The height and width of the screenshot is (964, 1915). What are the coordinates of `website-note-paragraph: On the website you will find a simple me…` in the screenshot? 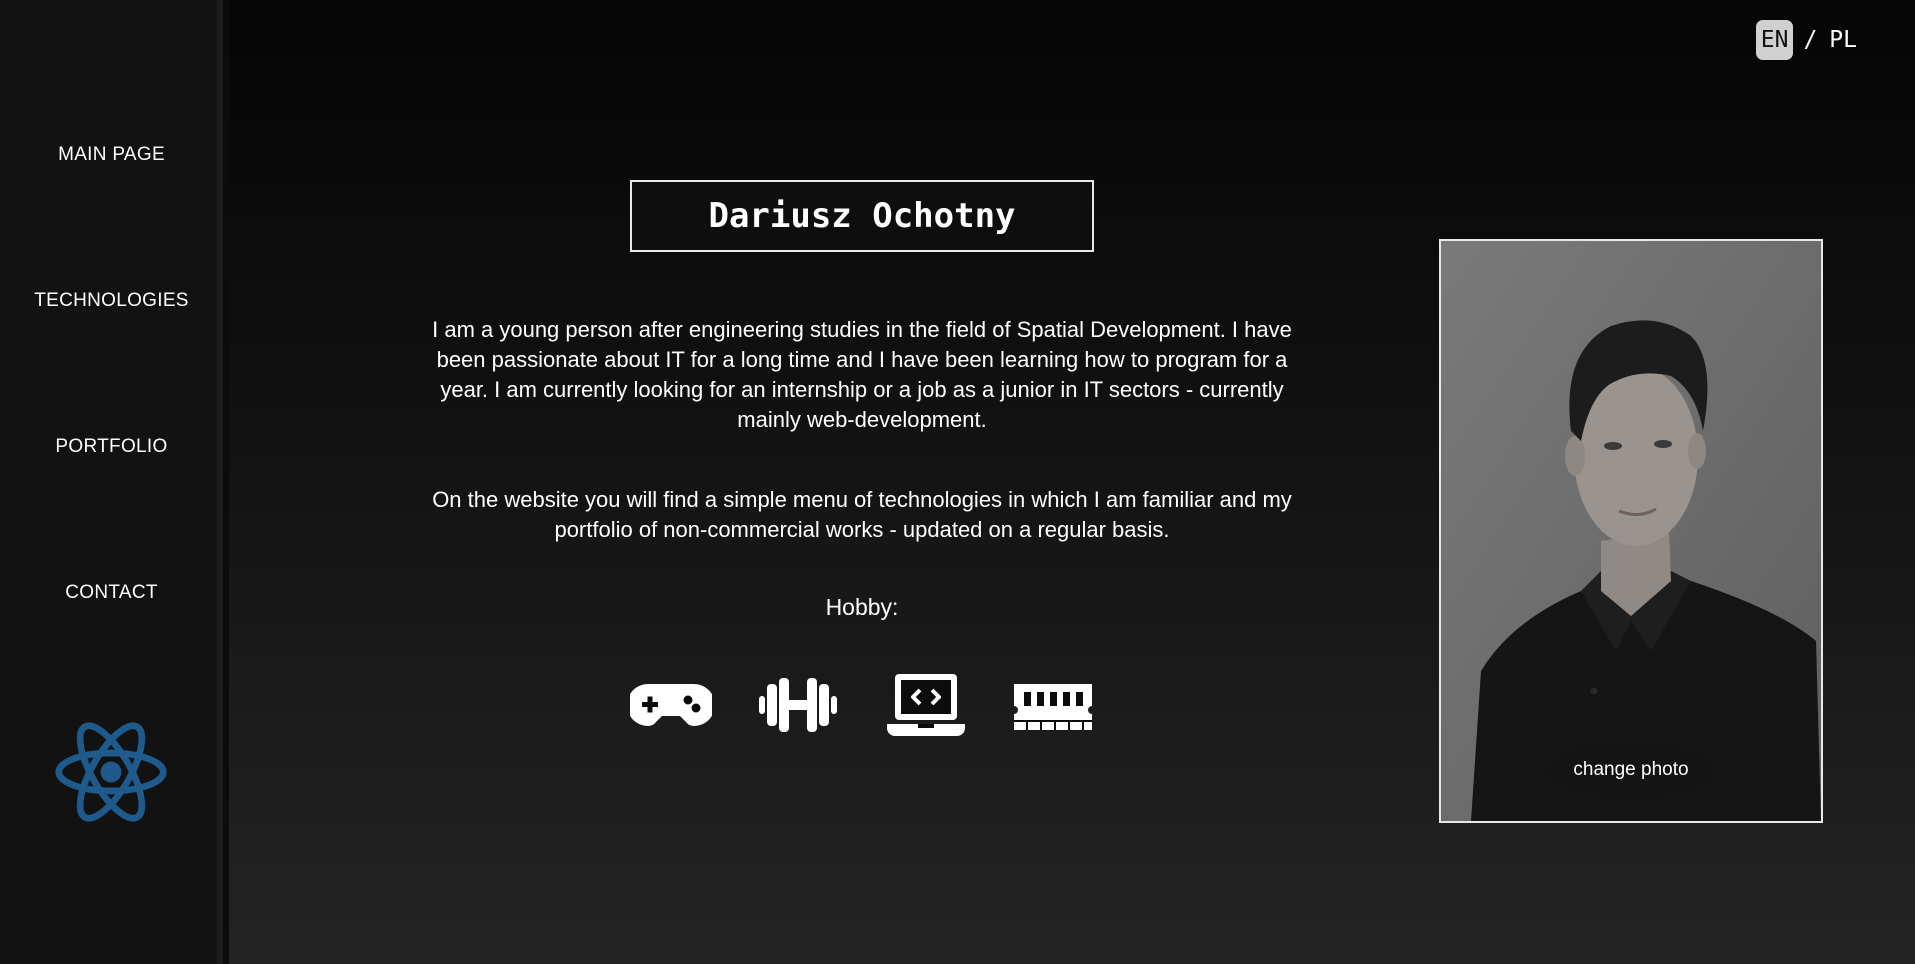 It's located at (862, 514).